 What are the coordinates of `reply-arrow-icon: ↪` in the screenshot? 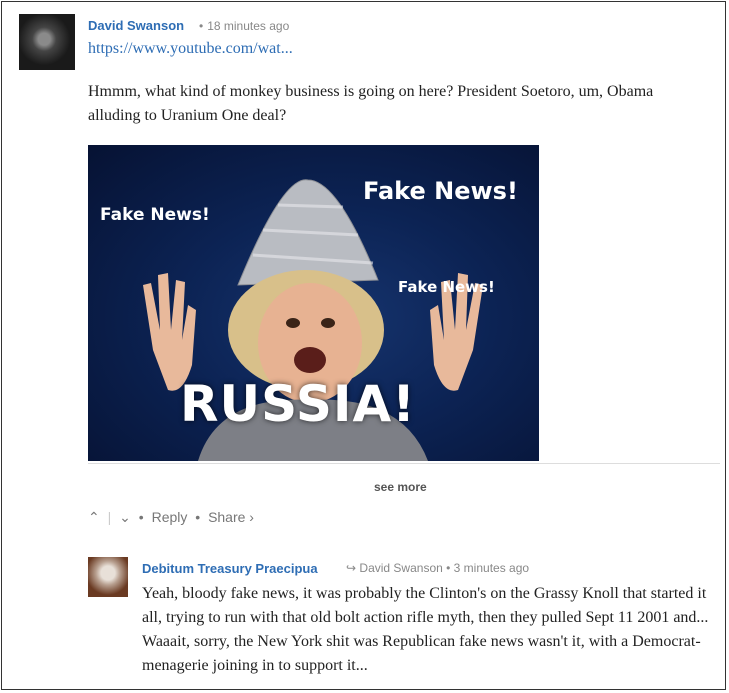 It's located at (351, 568).